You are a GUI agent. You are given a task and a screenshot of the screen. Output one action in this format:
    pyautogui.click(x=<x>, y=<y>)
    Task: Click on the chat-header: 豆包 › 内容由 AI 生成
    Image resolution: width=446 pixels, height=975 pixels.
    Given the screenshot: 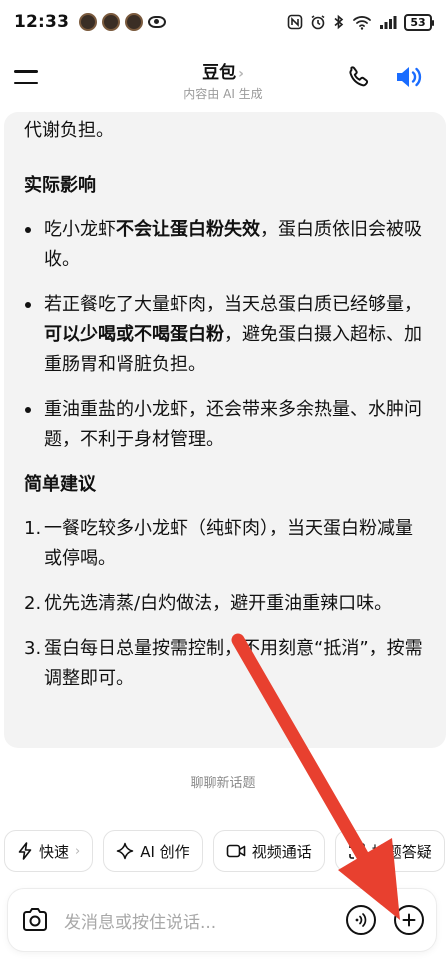 What is the action you would take?
    pyautogui.click(x=223, y=79)
    